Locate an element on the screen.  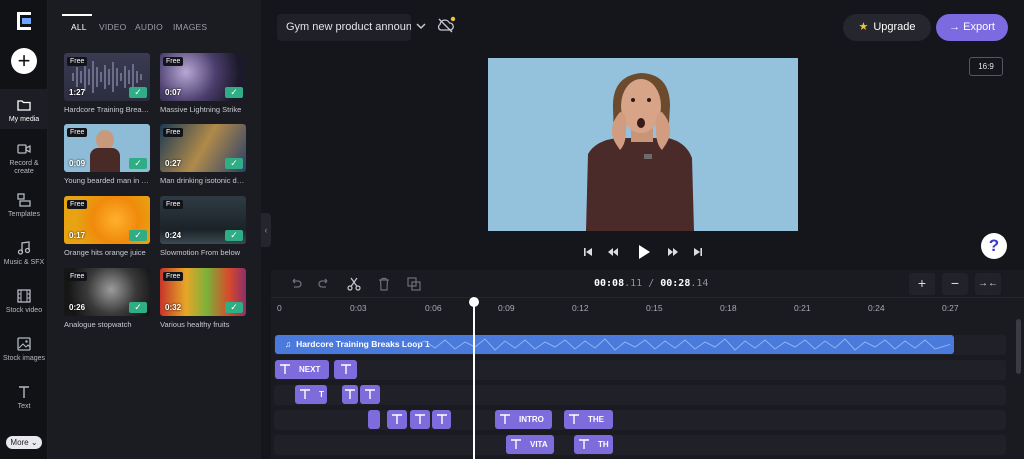
thumbnail: Free 0:07 ✓ is located at coordinates (203, 77).